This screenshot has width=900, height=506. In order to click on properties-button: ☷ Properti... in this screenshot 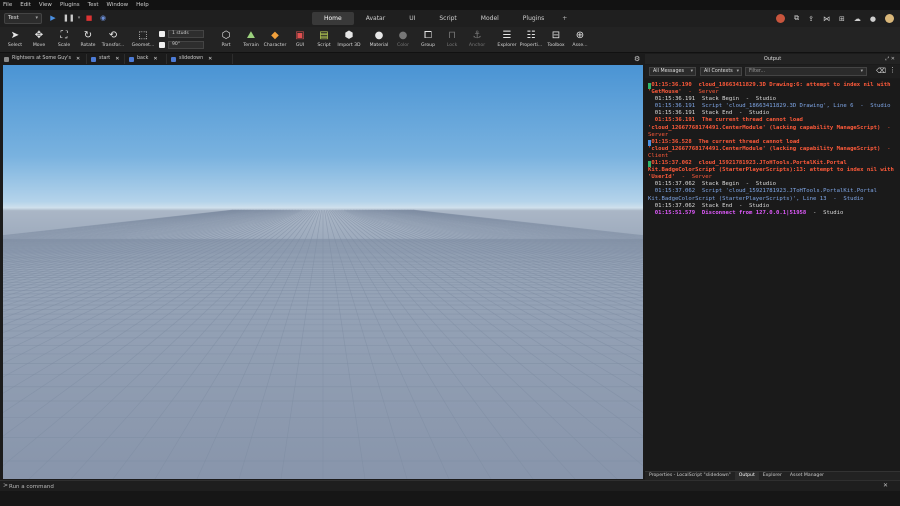, I will do `click(531, 41)`.